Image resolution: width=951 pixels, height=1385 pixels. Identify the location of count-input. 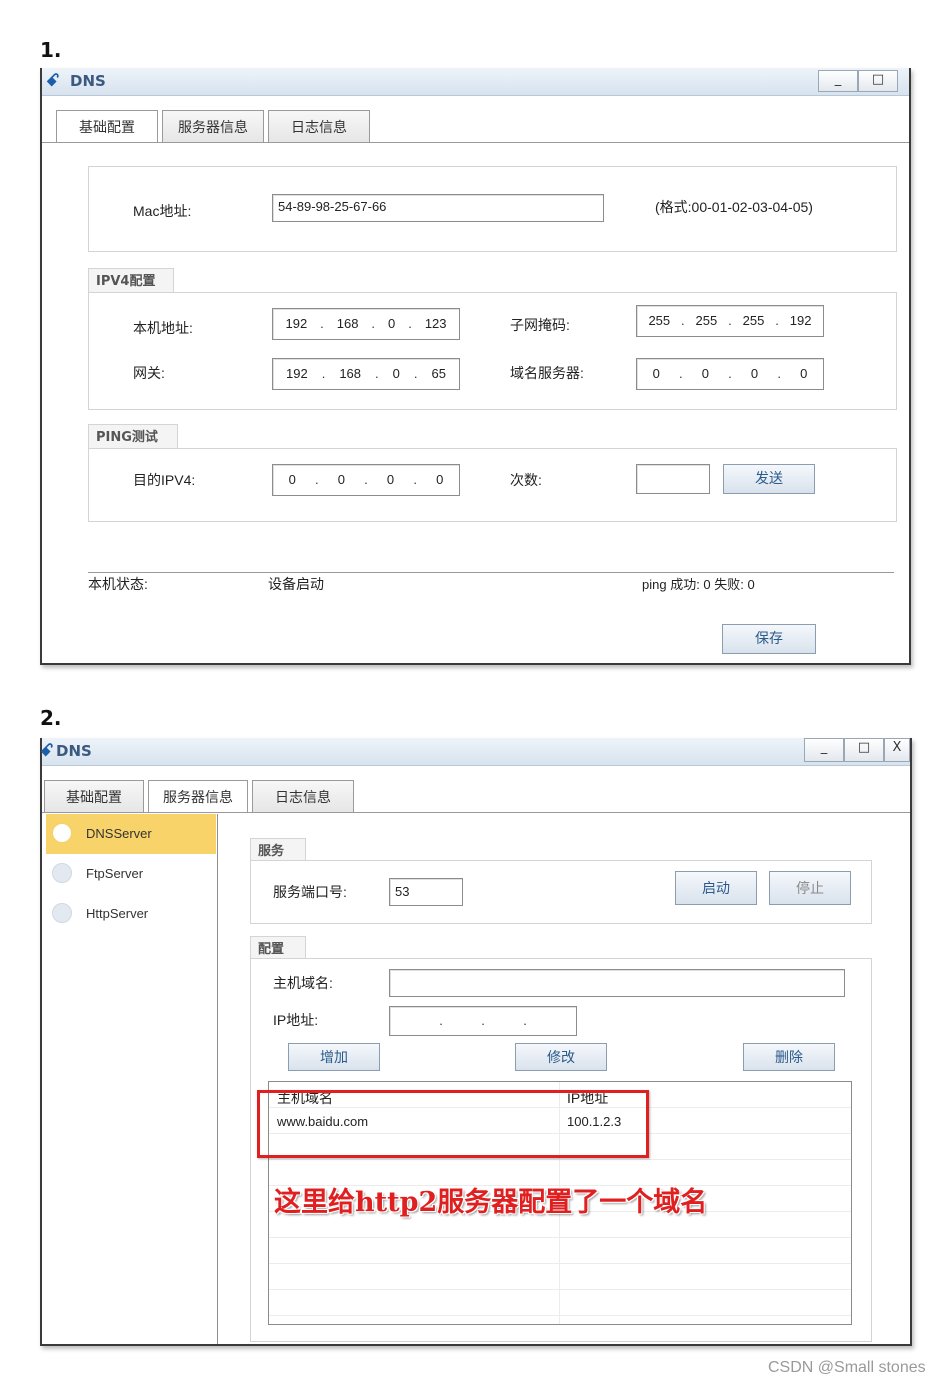
(673, 479).